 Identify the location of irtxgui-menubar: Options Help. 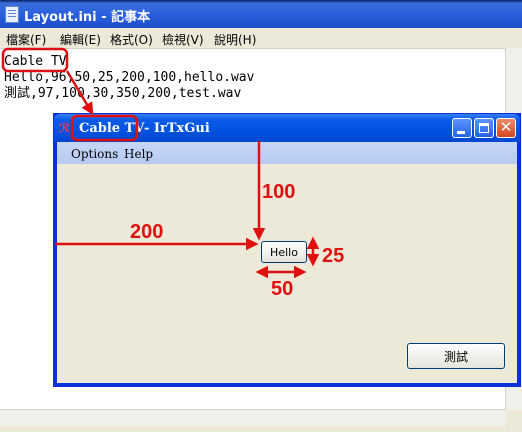
(287, 153).